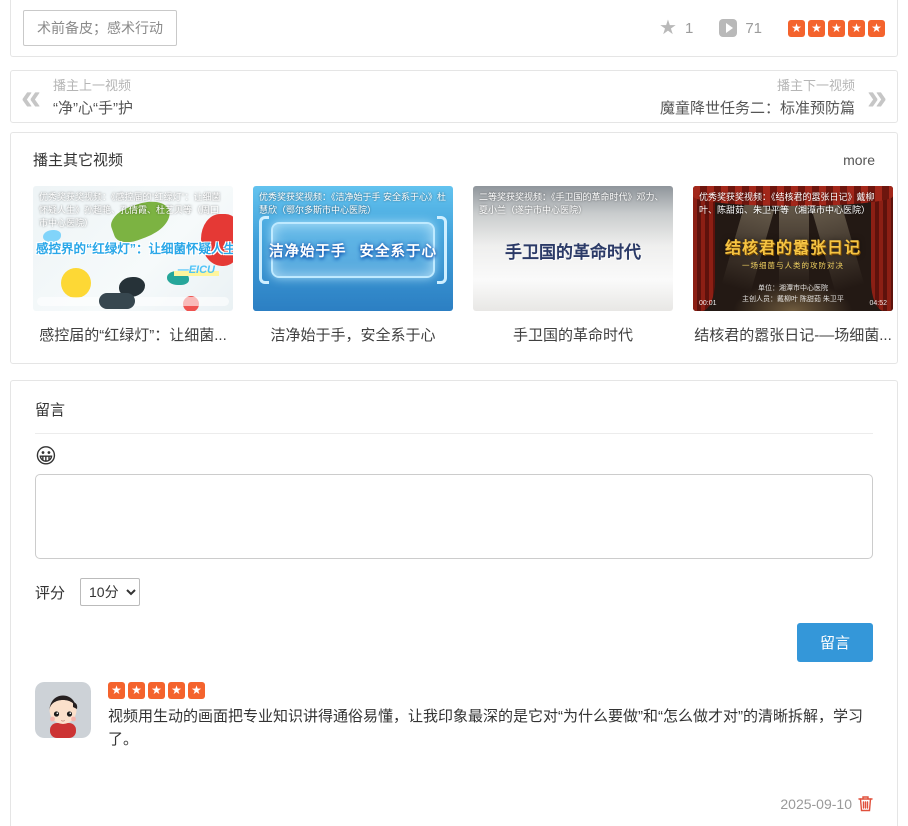 The image size is (908, 826). What do you see at coordinates (859, 160) in the screenshot?
I see `more-link: more` at bounding box center [859, 160].